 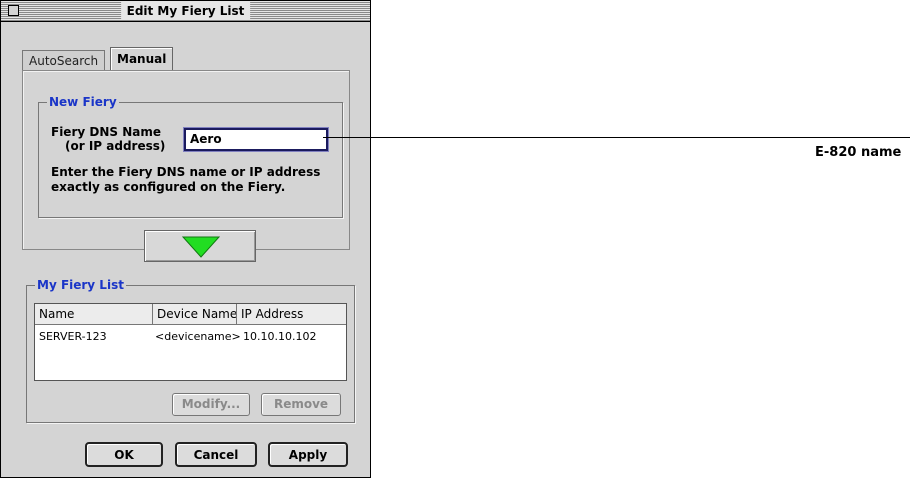 What do you see at coordinates (291, 314) in the screenshot?
I see `column-header-ip-address: IP Address` at bounding box center [291, 314].